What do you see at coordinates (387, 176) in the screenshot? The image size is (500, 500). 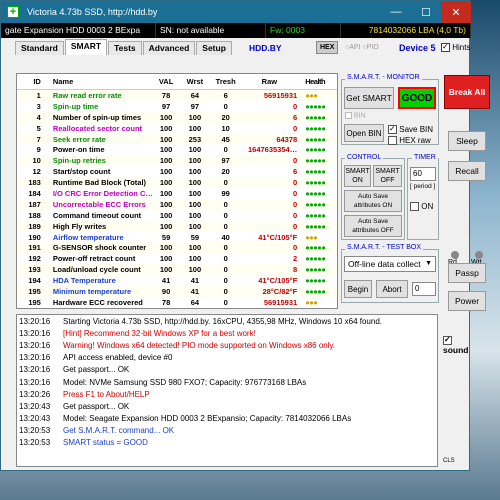 I see `smart-off-button: SMART OFF` at bounding box center [387, 176].